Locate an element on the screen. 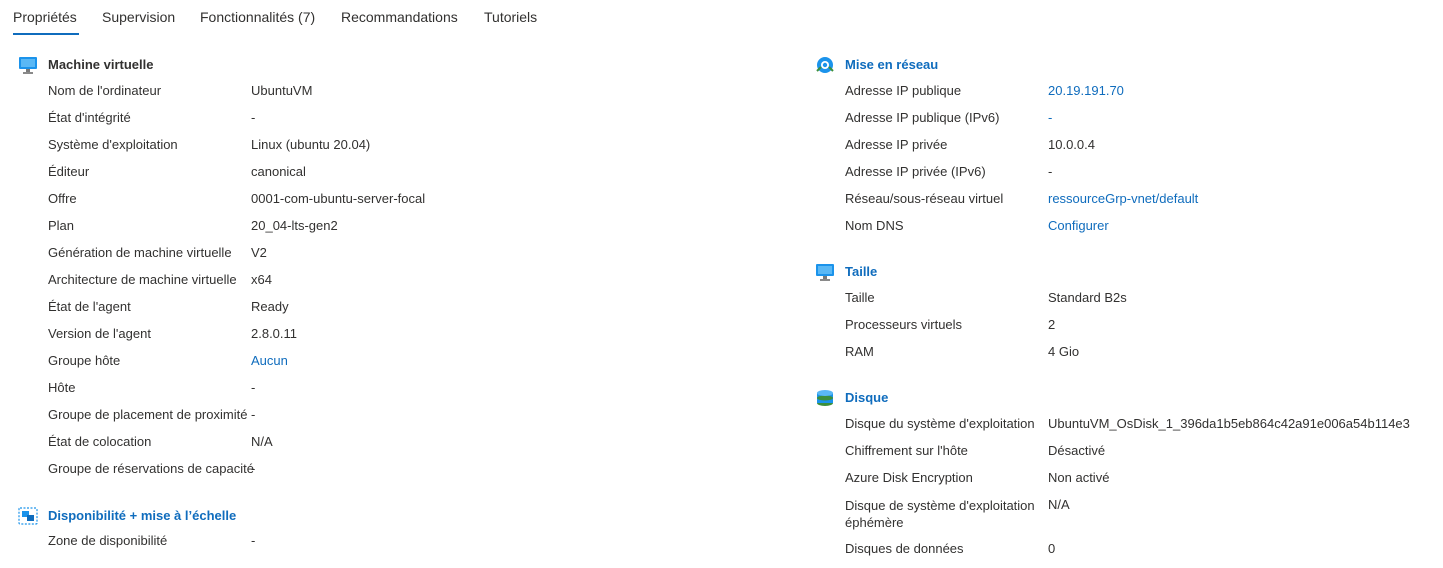 This screenshot has width=1443, height=568. networking-icon is located at coordinates (825, 65).